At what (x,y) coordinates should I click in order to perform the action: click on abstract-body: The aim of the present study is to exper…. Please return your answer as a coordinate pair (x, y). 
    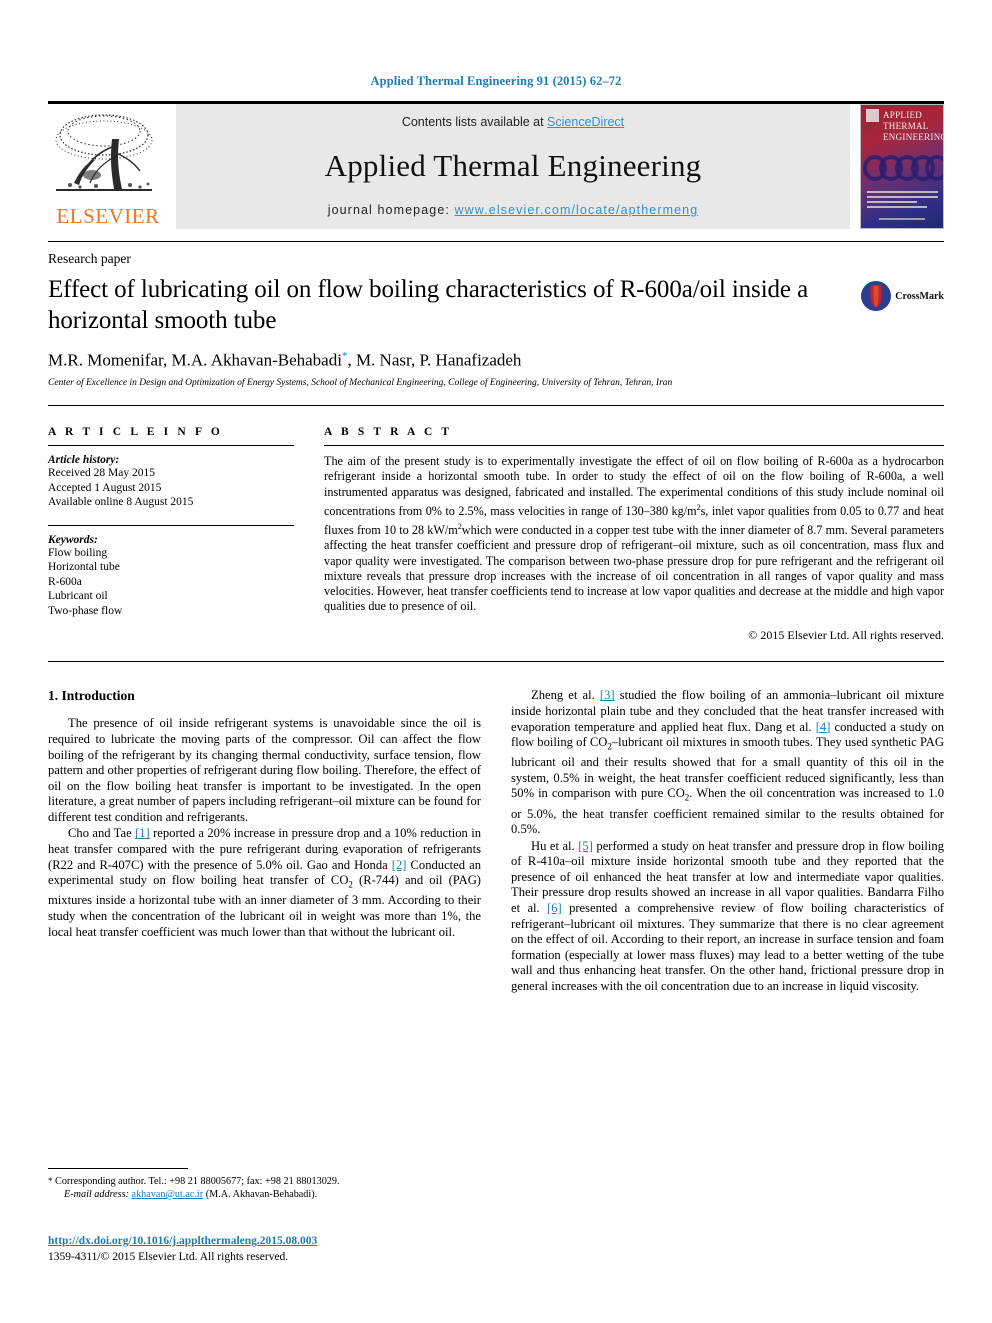
    Looking at the image, I should click on (634, 534).